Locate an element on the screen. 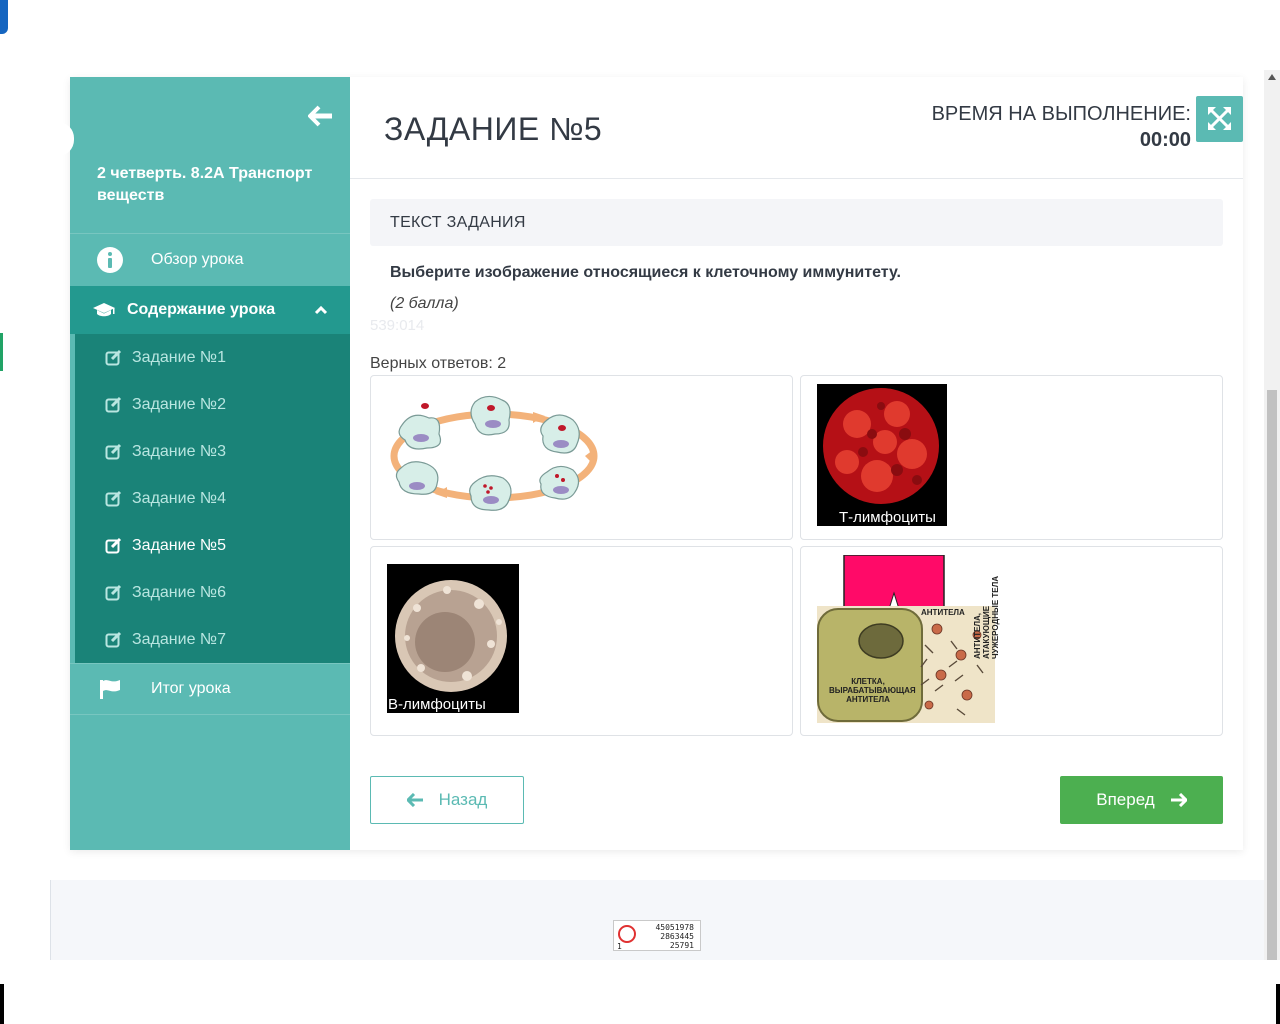 This screenshot has width=1280, height=1024. sidebar-task-4: Задание №4 is located at coordinates (212, 498).